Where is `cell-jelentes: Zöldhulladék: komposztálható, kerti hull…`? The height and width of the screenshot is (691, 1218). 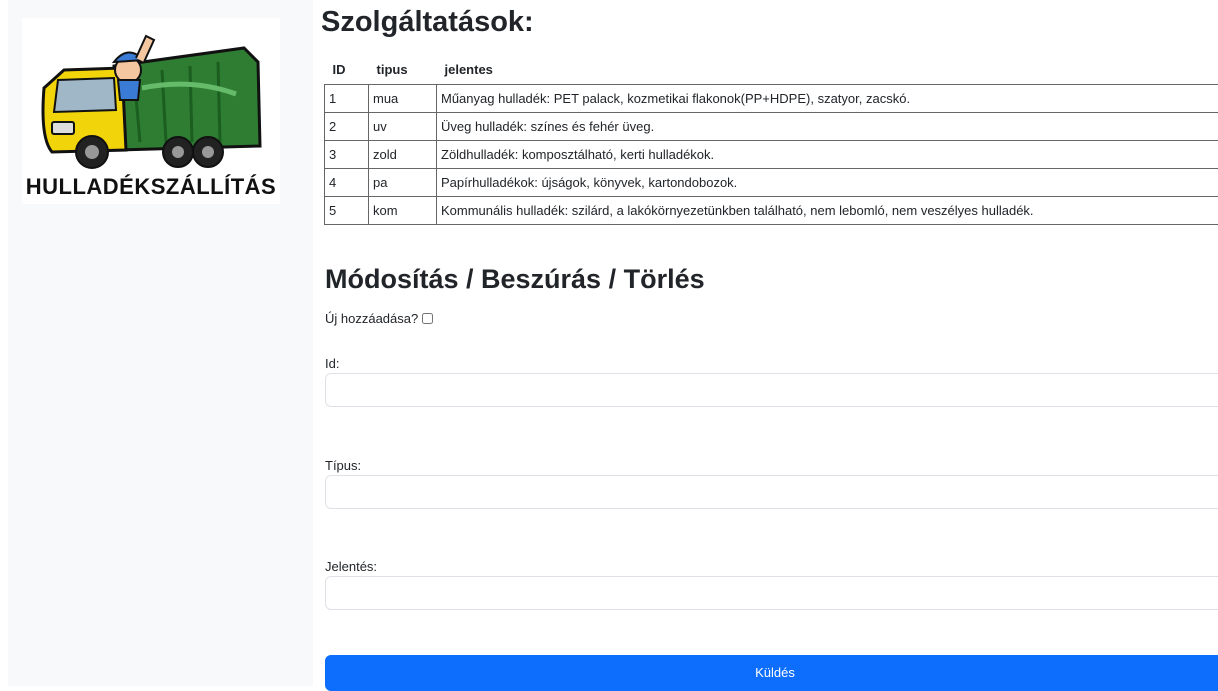
cell-jelentes: Zöldhulladék: komposztálható, kerti hull… is located at coordinates (827, 155).